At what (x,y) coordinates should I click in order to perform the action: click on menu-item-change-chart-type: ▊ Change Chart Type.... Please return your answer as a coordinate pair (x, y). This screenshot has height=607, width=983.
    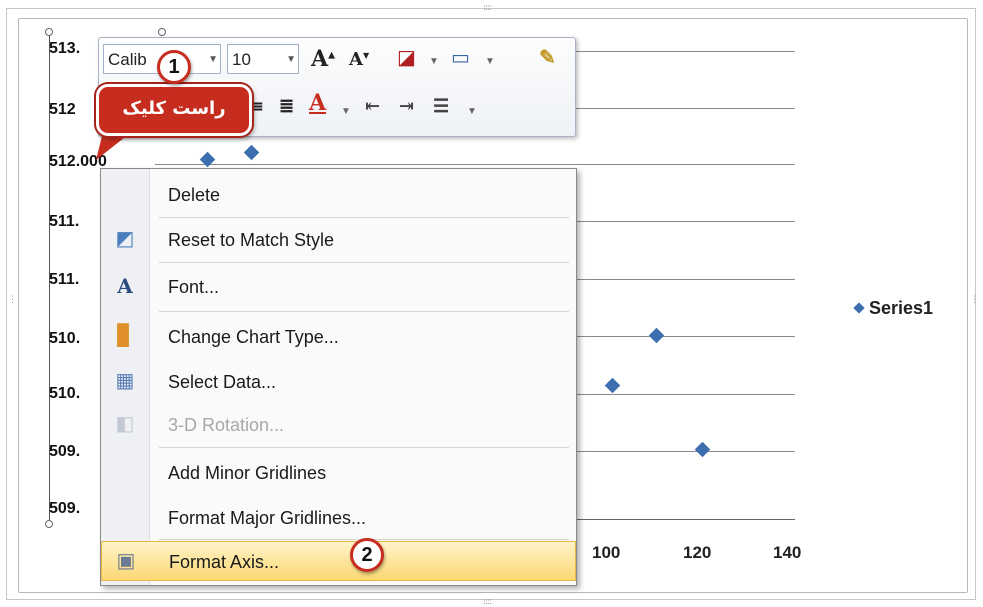
    Looking at the image, I should click on (338, 337).